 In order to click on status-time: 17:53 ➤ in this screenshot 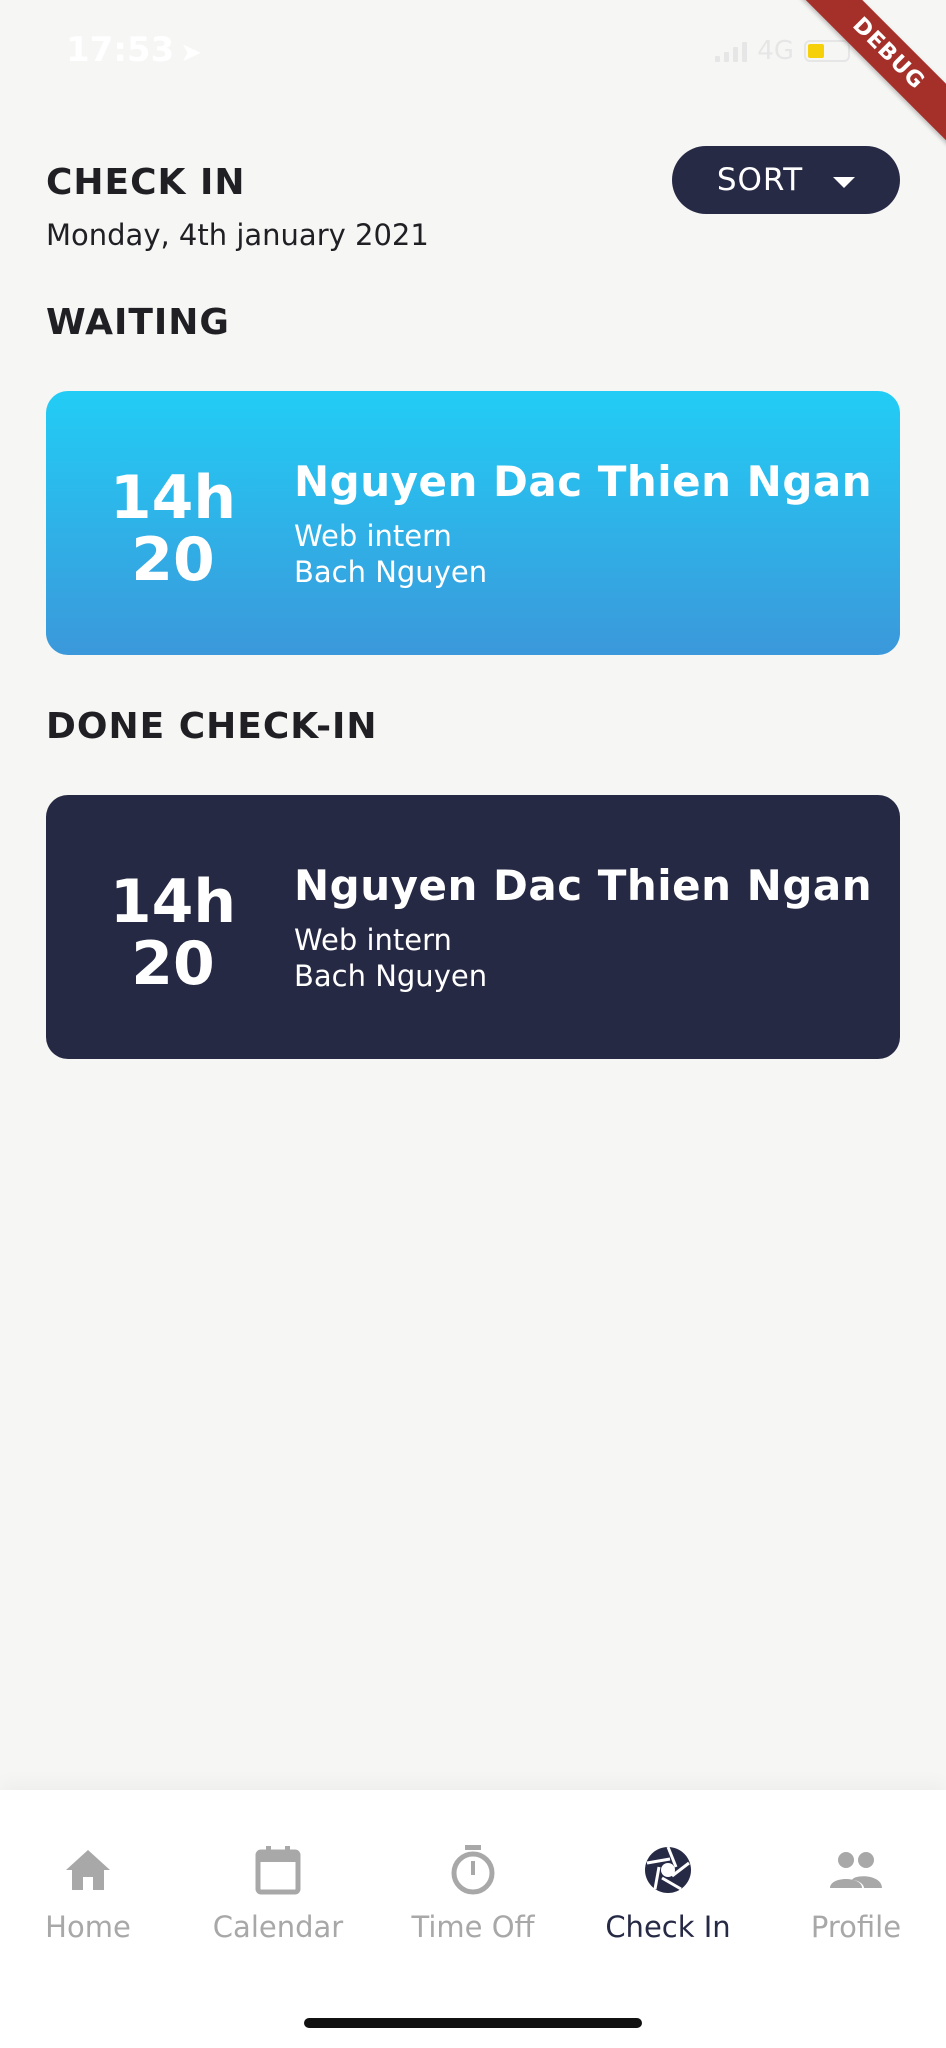, I will do `click(134, 50)`.